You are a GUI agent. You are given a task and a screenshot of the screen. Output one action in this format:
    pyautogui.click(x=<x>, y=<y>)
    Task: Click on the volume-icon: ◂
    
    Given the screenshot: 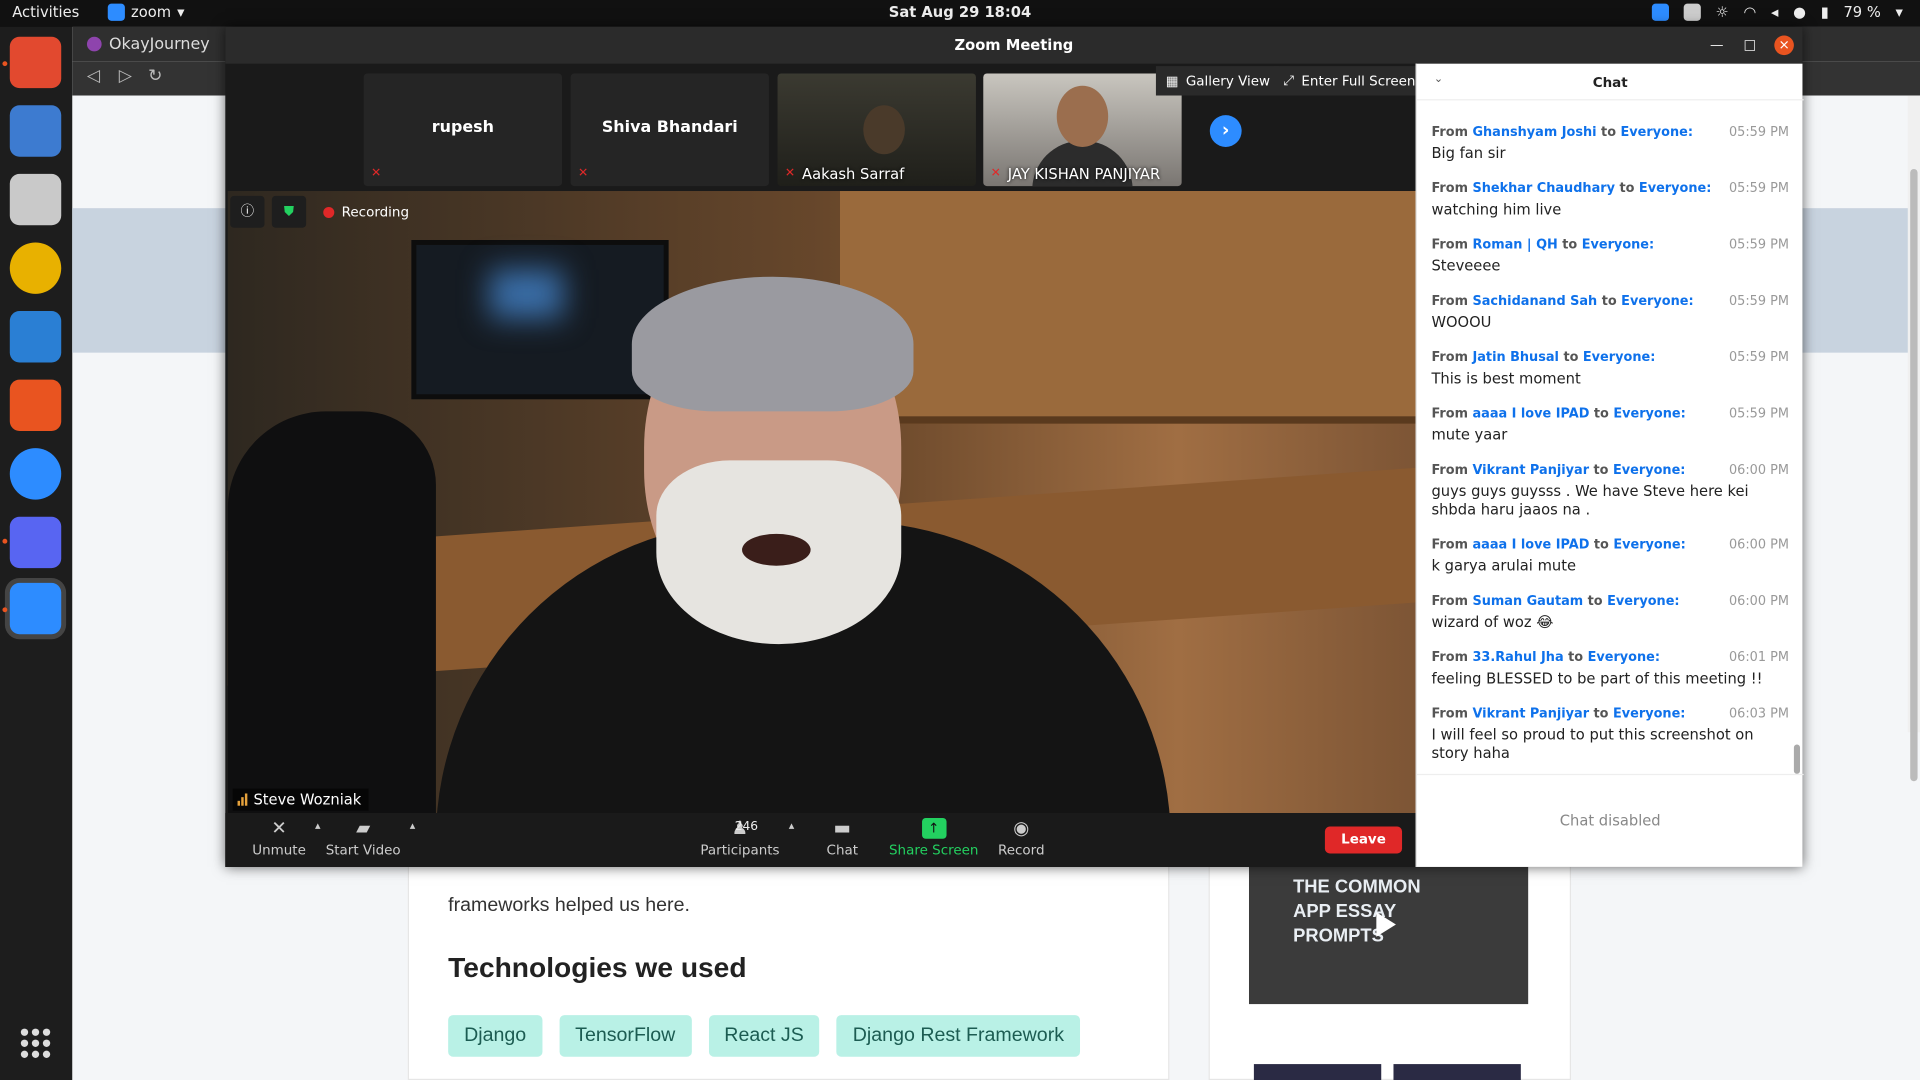 What is the action you would take?
    pyautogui.click(x=1774, y=12)
    